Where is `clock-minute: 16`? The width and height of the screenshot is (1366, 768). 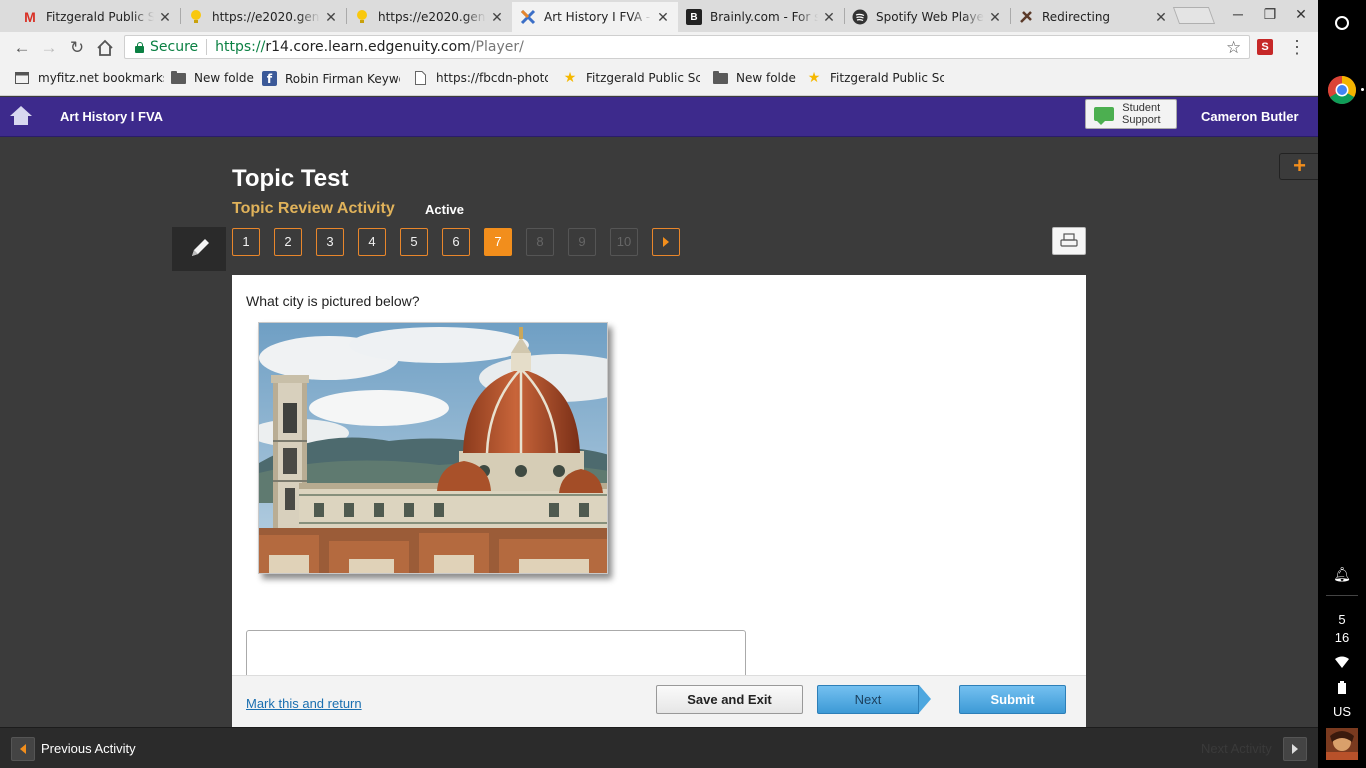
clock-minute: 16 is located at coordinates (1342, 637).